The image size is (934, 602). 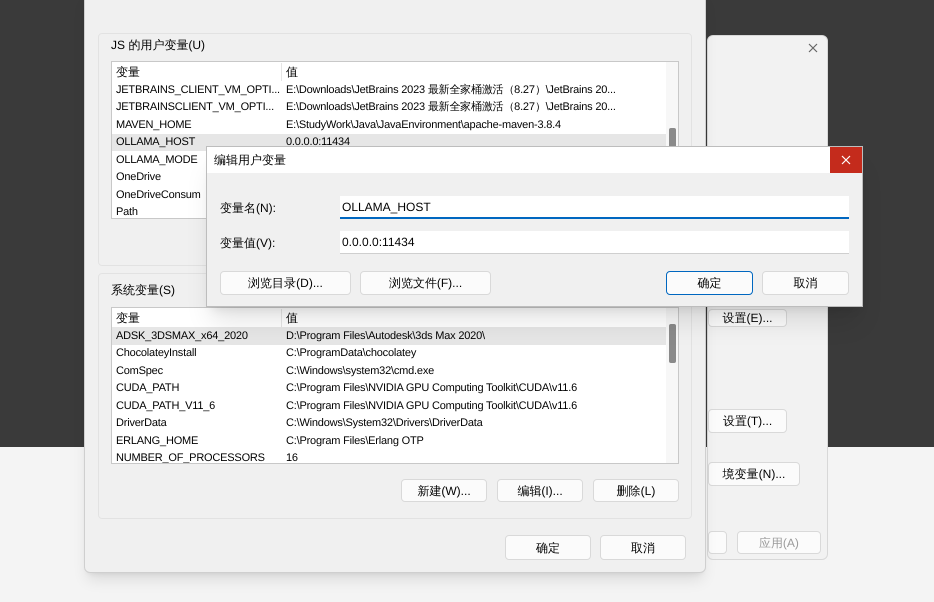 What do you see at coordinates (166, 405) in the screenshot?
I see `variable-name: CUDA_PATH_V11_6` at bounding box center [166, 405].